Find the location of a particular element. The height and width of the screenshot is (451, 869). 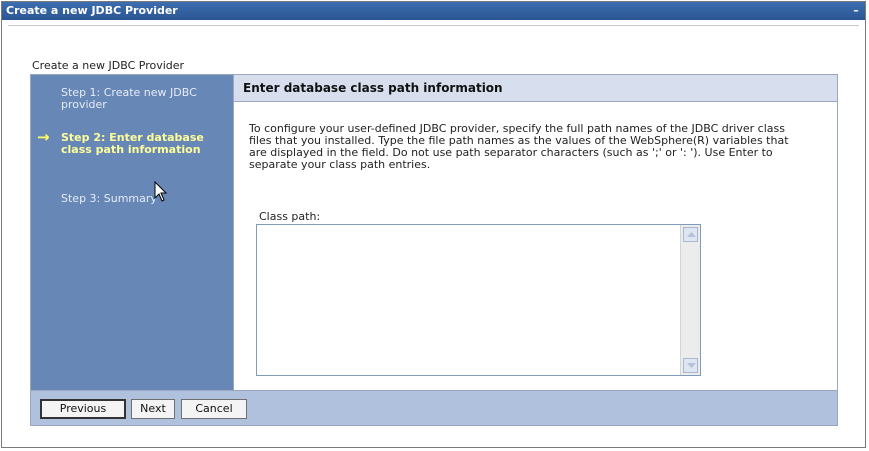

window-title: Create a new JDBC Provider is located at coordinates (92, 10).